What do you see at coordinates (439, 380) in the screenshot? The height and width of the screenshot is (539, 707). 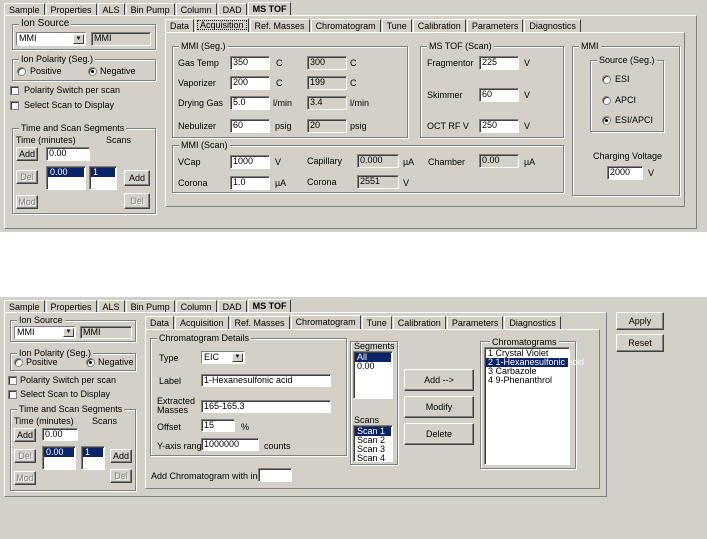 I see `add-chromatogram-button: Add -->` at bounding box center [439, 380].